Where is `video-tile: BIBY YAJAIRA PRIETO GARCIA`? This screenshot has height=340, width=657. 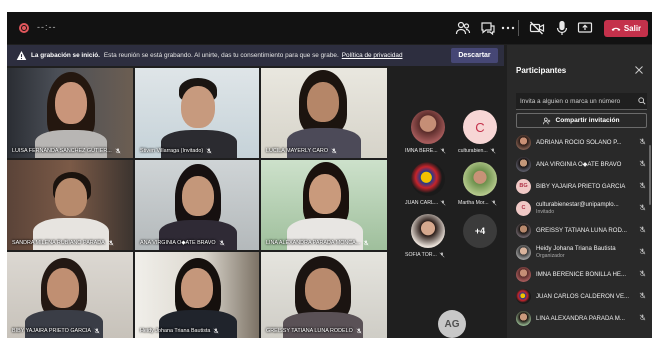 video-tile: BIBY YAJAIRA PRIETO GARCIA is located at coordinates (70, 295).